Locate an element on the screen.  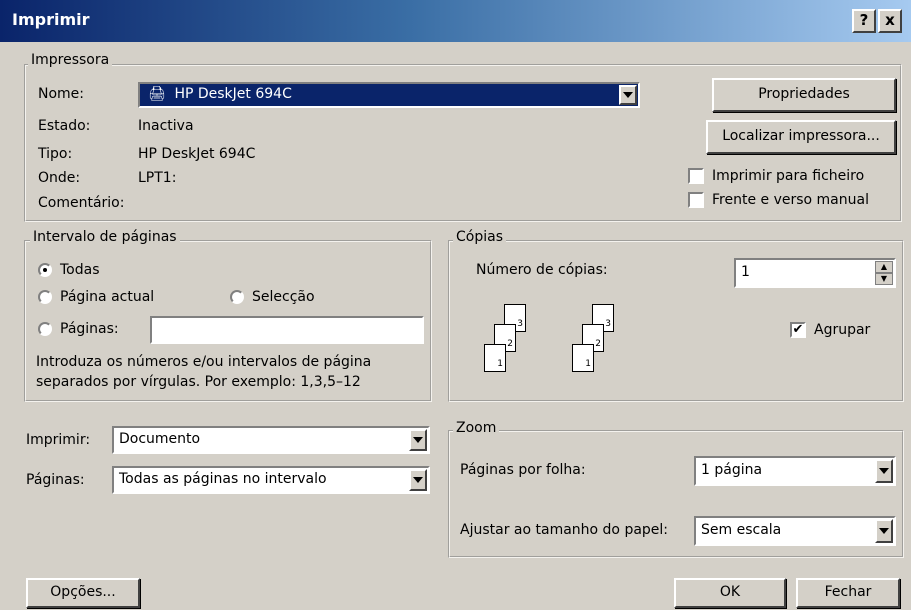
copies-number-value: 1 is located at coordinates (745, 272).